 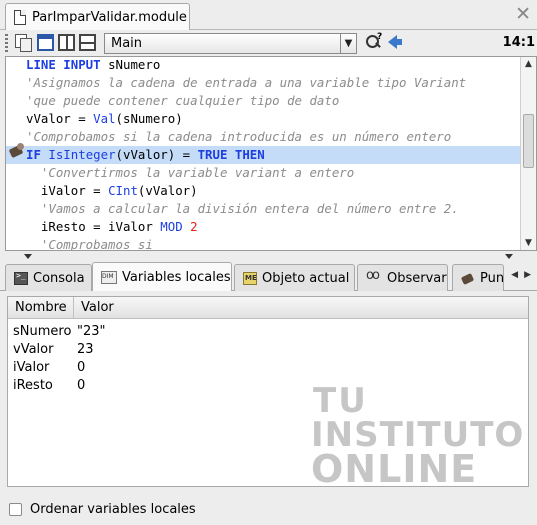 What do you see at coordinates (268, 368) in the screenshot?
I see `table-row: iValor 0` at bounding box center [268, 368].